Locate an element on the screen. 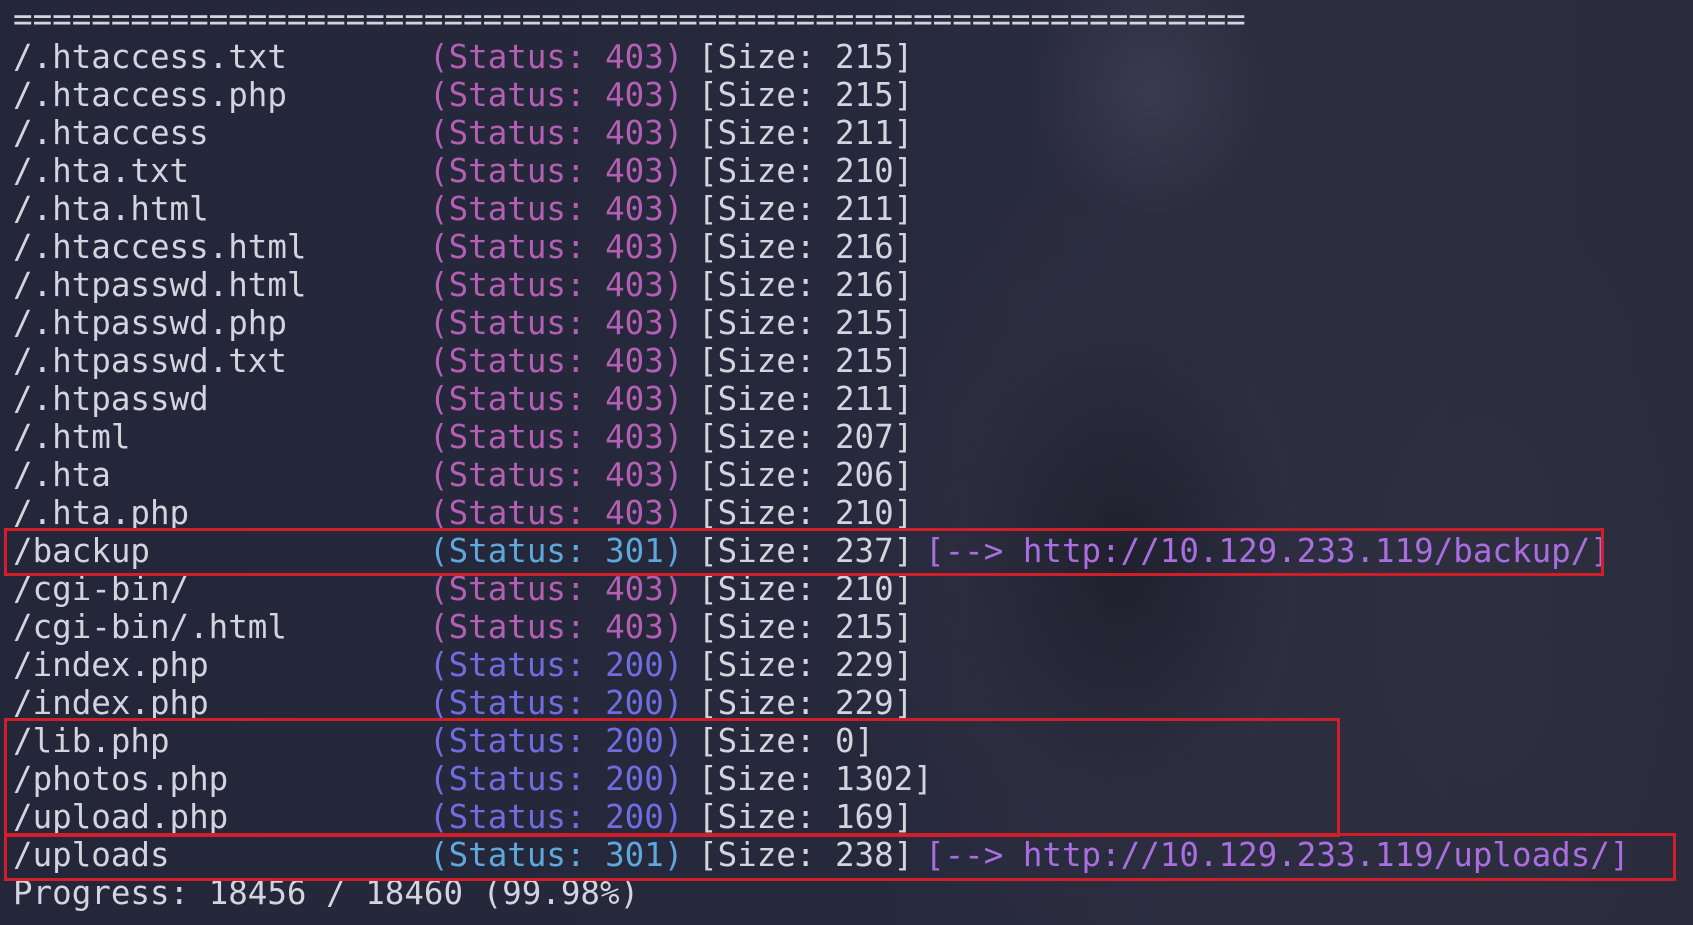  result-path: /.htpasswd.php is located at coordinates (150, 323).